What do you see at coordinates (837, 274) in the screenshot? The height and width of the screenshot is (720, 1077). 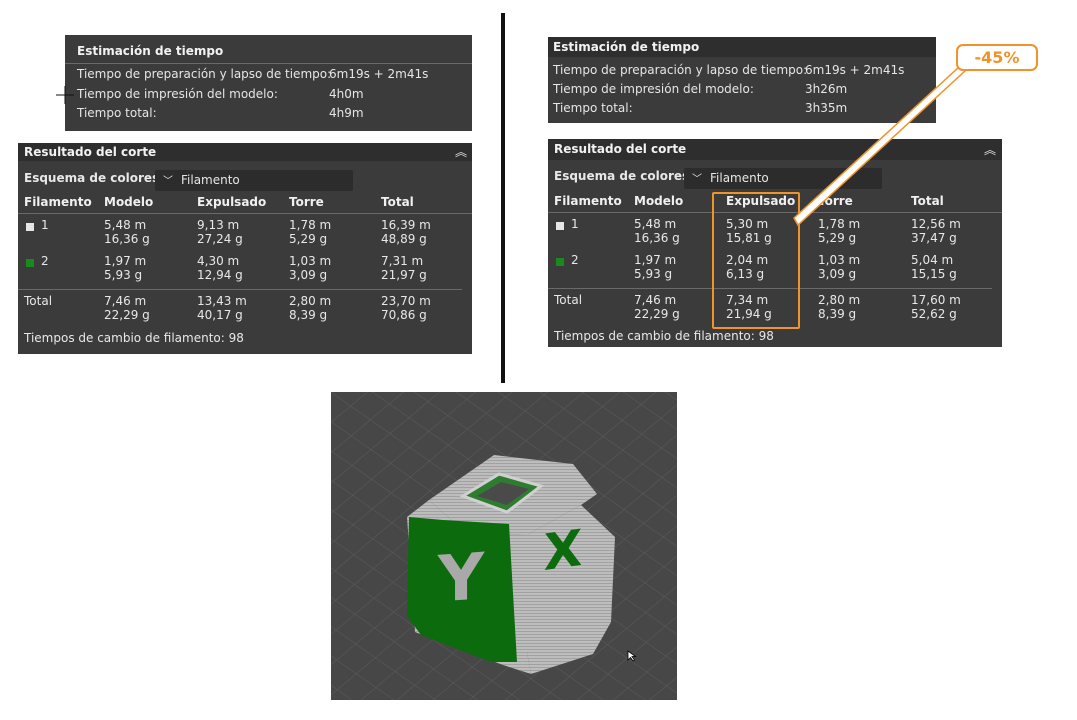 I see `right-r2-tower-weight: 3,09 g` at bounding box center [837, 274].